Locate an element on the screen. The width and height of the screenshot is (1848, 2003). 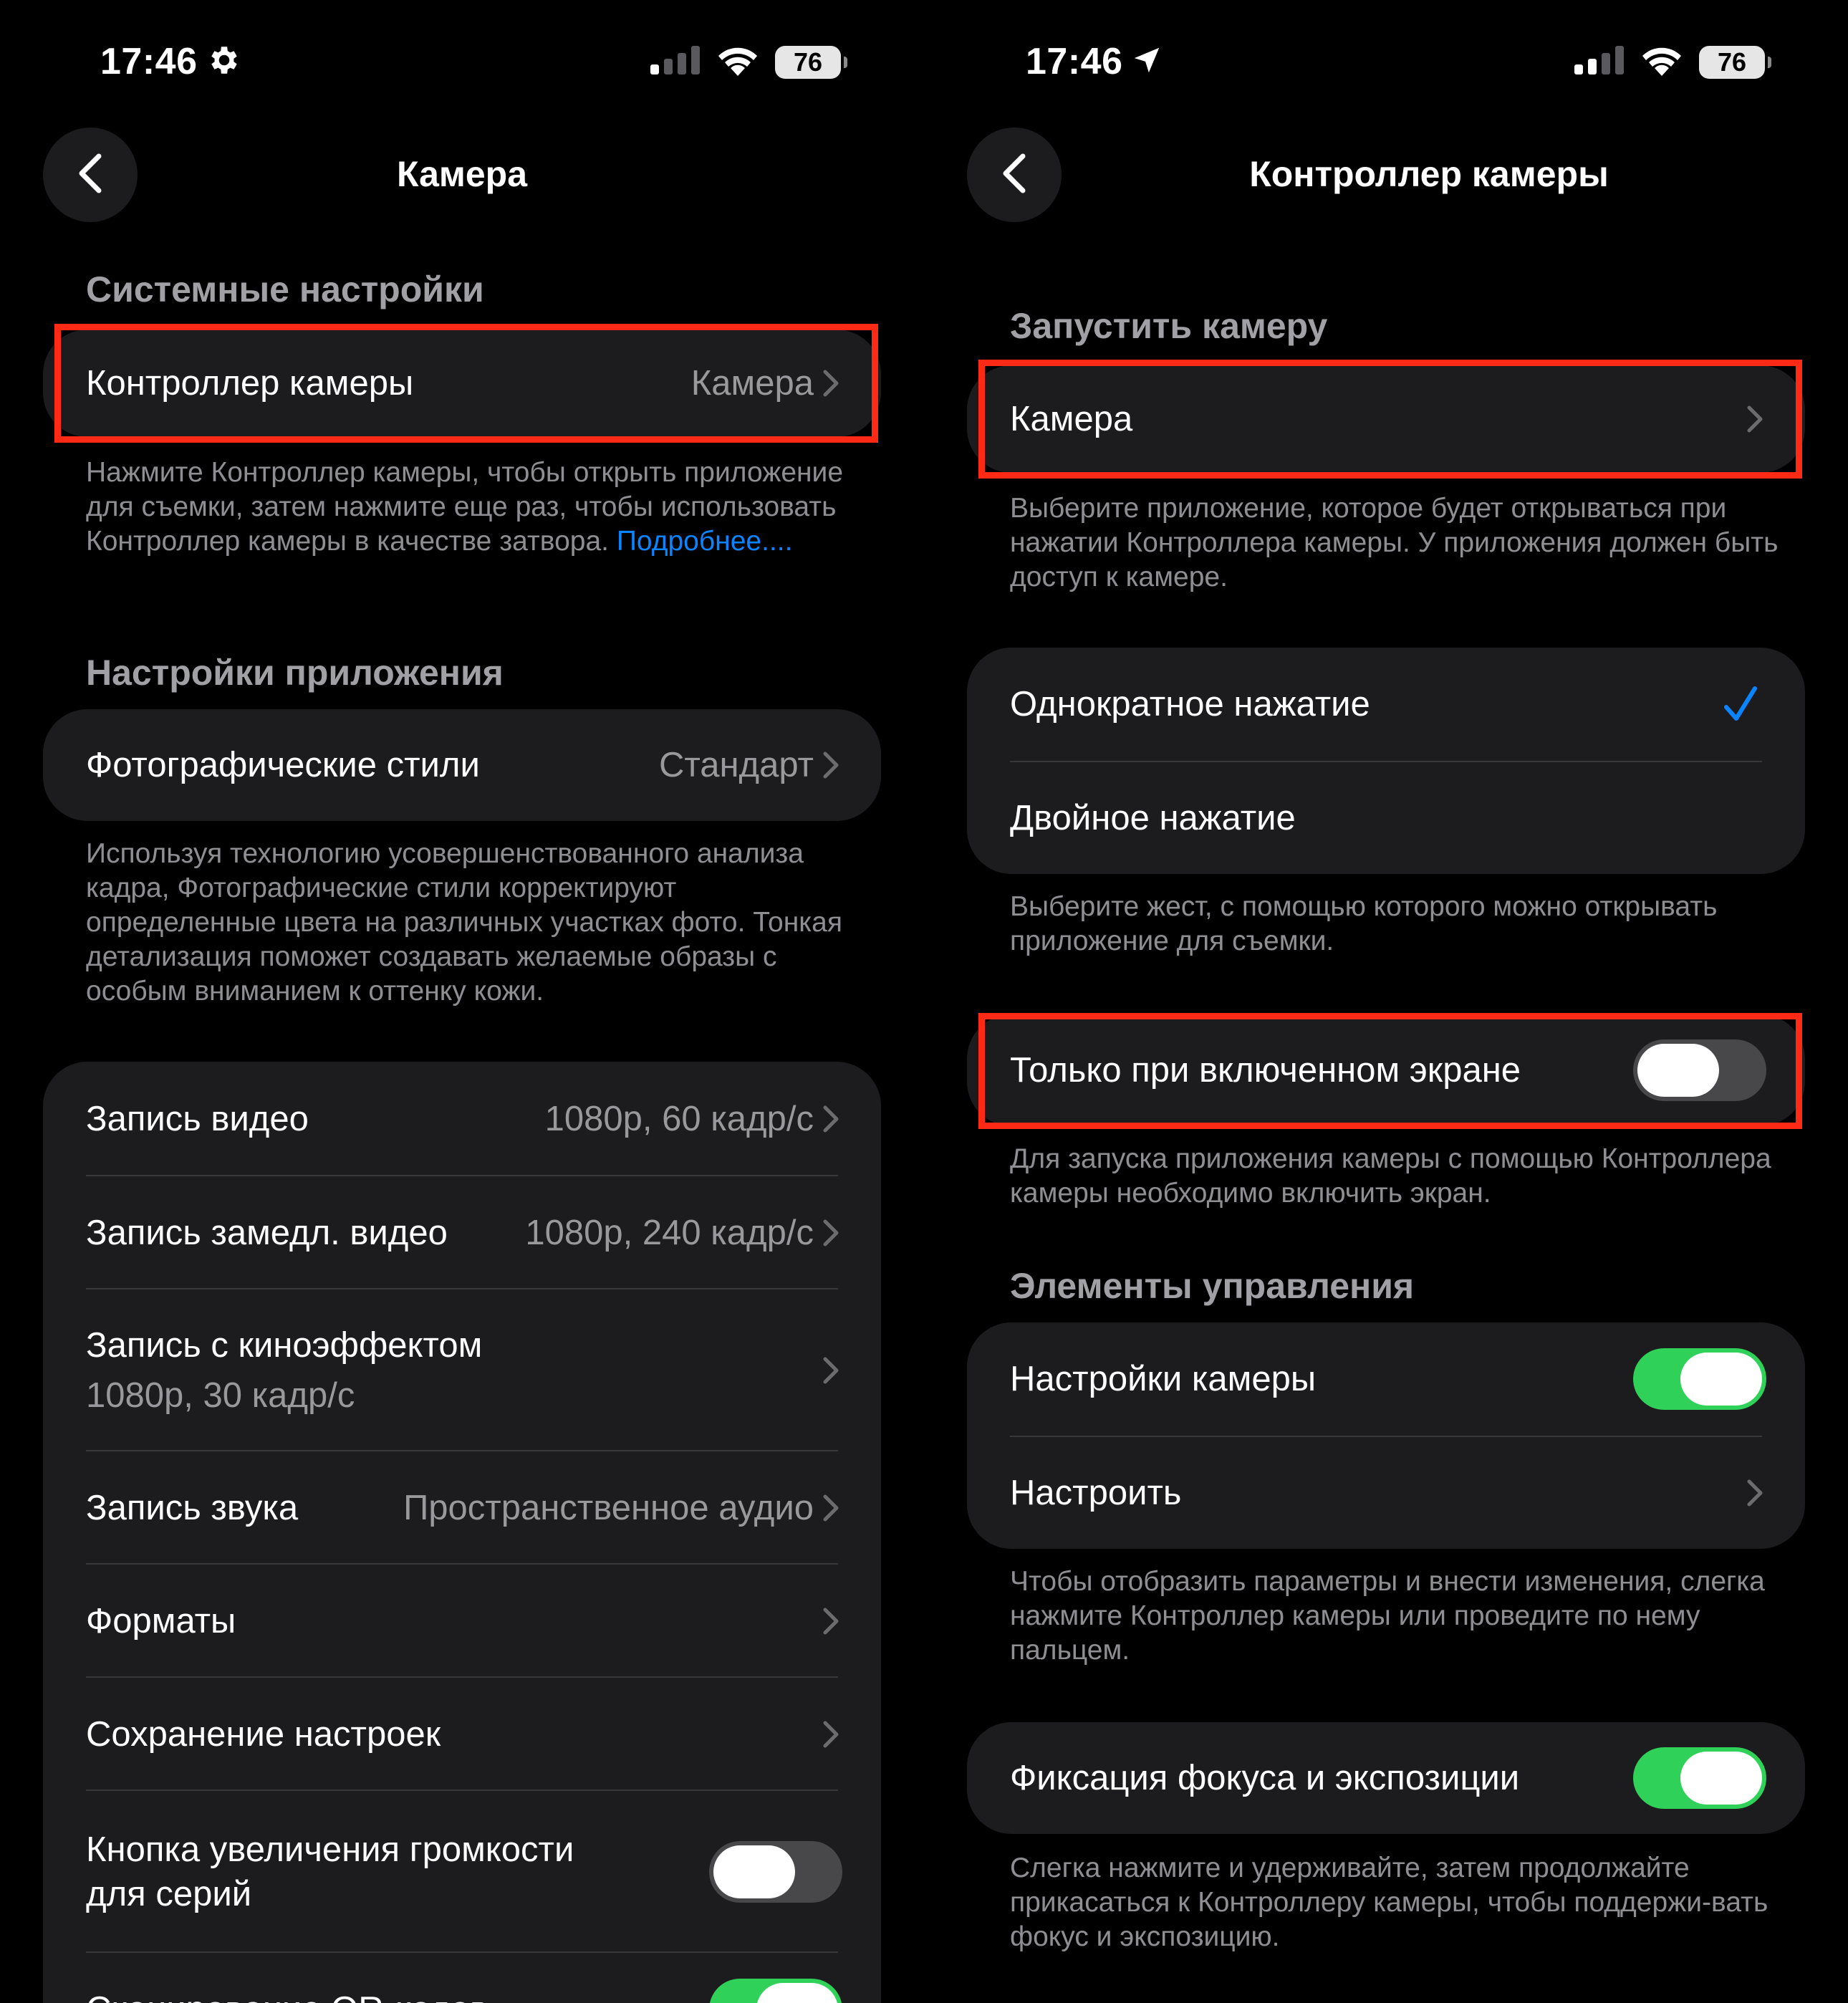
screen-on-only-row: Только при включенном экране is located at coordinates (1386, 1070).